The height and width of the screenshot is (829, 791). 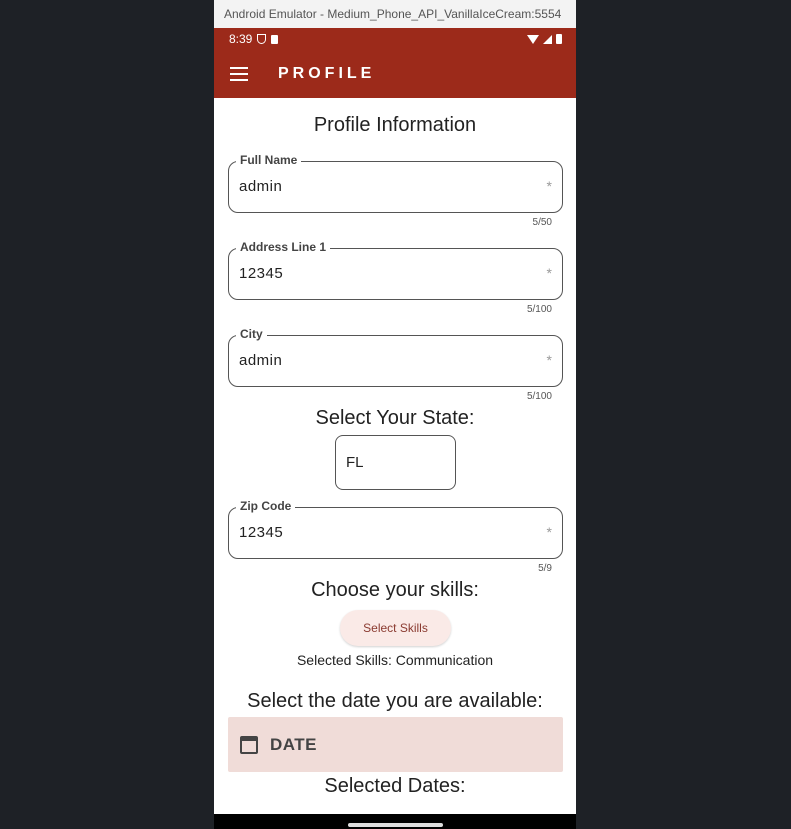 What do you see at coordinates (395, 357) in the screenshot?
I see `city-field: City admin *` at bounding box center [395, 357].